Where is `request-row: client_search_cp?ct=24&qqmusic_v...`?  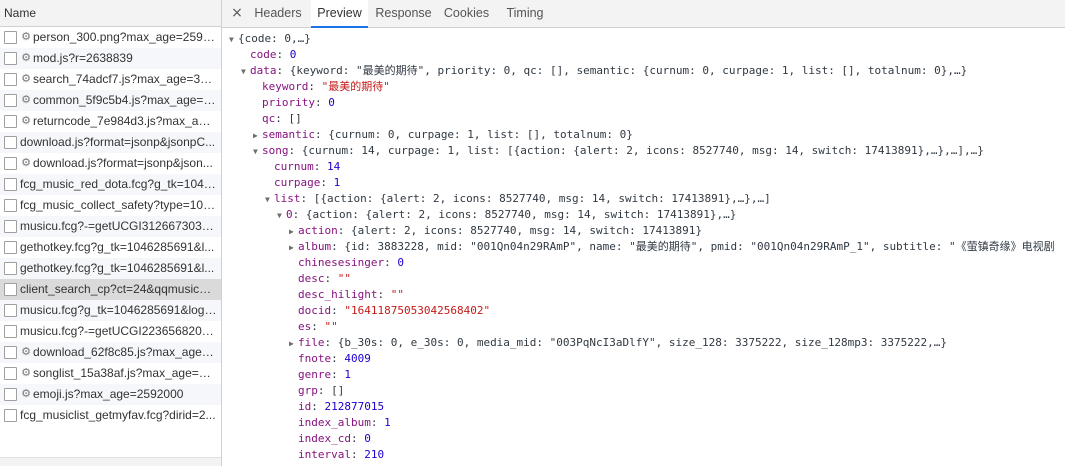
request-row: client_search_cp?ct=24&qqmusic_v... is located at coordinates (110, 289).